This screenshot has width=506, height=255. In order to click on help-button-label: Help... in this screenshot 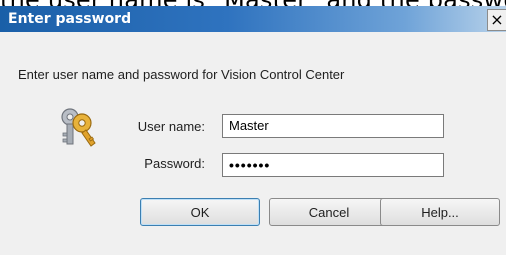, I will do `click(440, 212)`.